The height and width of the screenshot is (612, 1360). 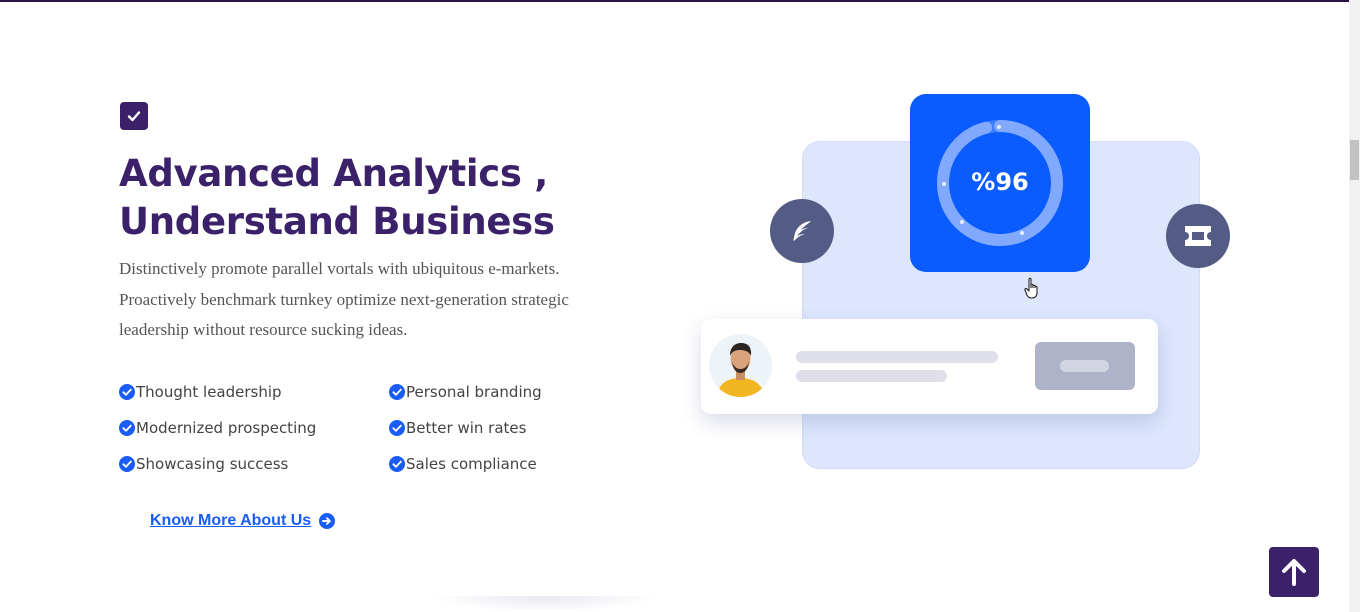 I want to click on know-more-link: Know More About Us, so click(x=243, y=521).